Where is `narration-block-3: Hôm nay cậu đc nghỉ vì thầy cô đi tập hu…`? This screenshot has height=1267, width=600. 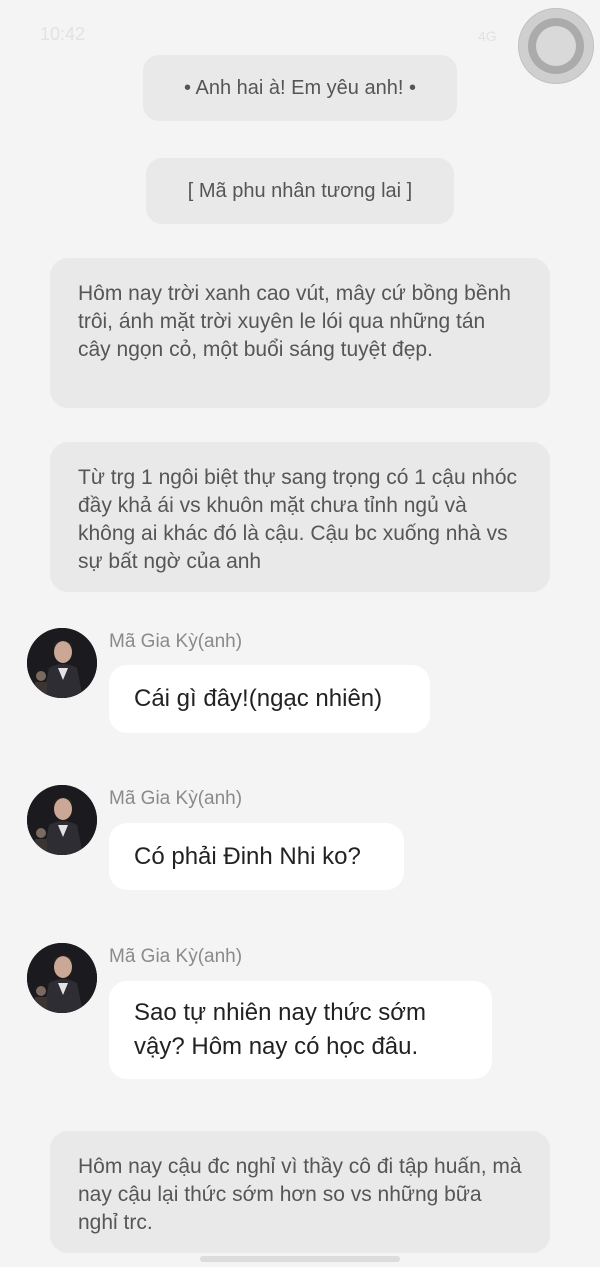
narration-block-3: Hôm nay cậu đc nghỉ vì thầy cô đi tập hu… is located at coordinates (300, 1192).